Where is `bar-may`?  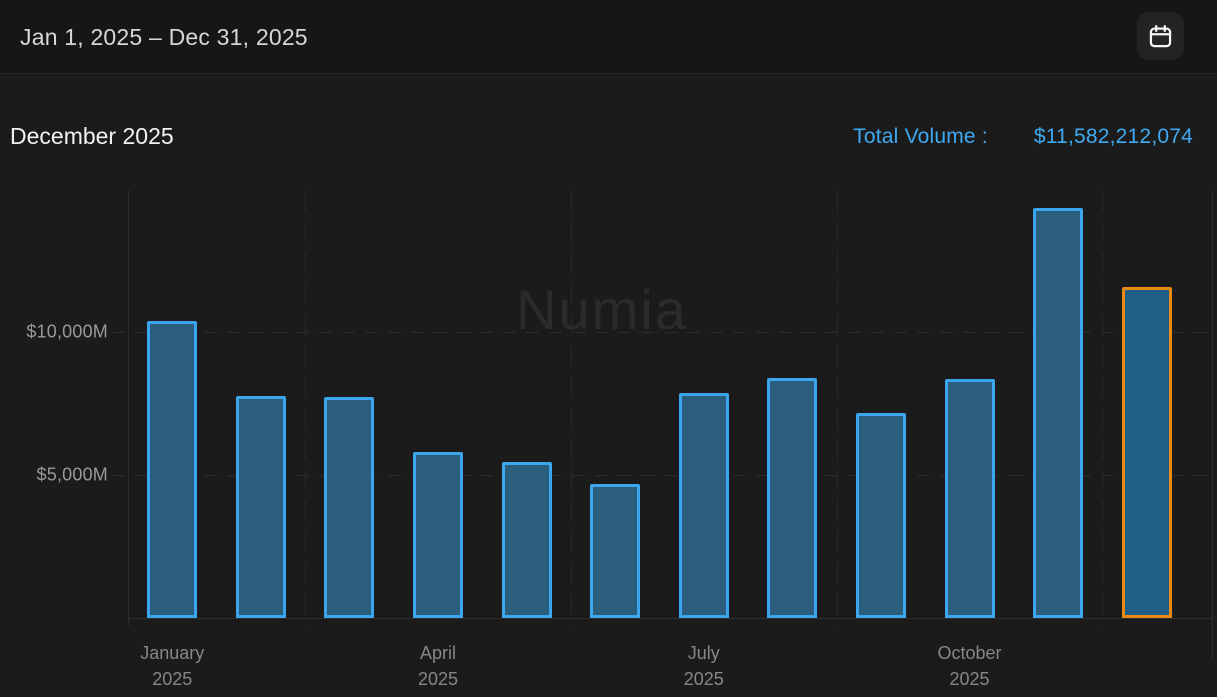
bar-may is located at coordinates (526, 540).